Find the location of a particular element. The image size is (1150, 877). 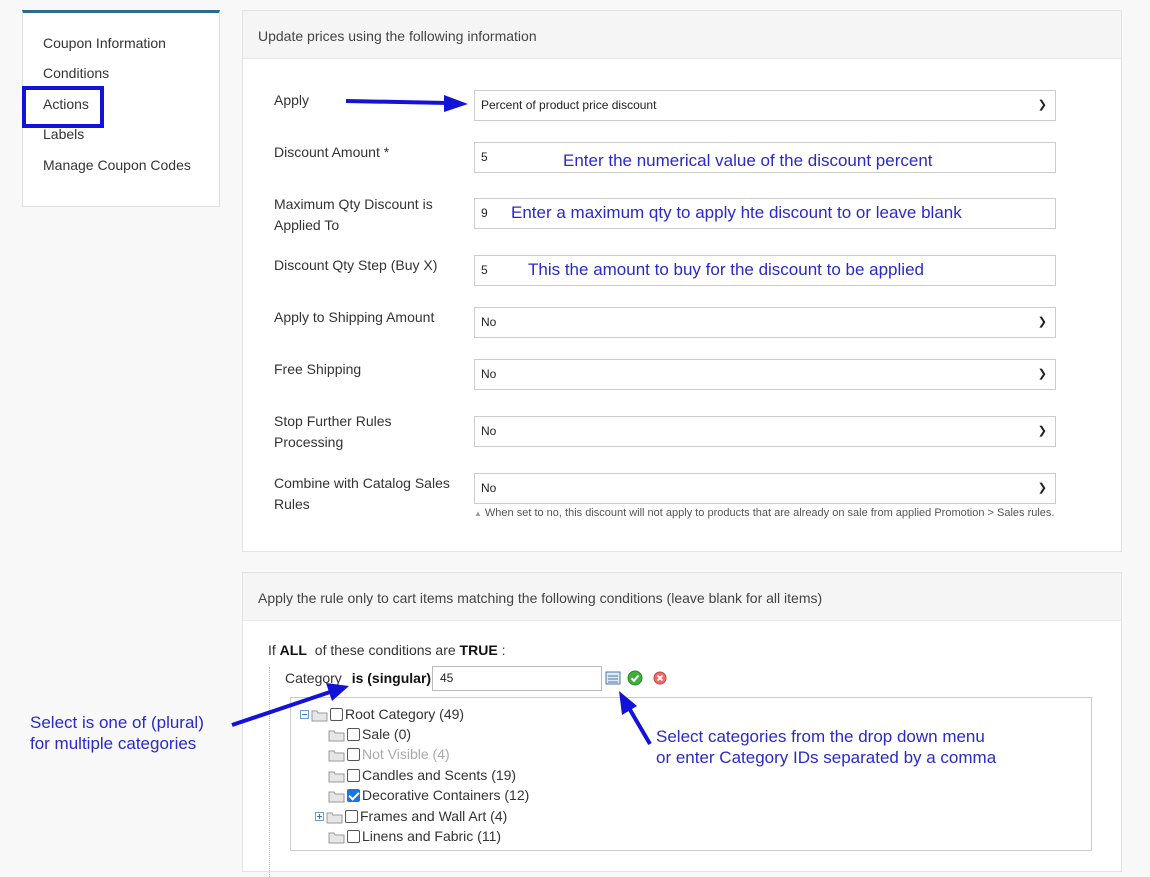

apply-check-icon is located at coordinates (635, 678).